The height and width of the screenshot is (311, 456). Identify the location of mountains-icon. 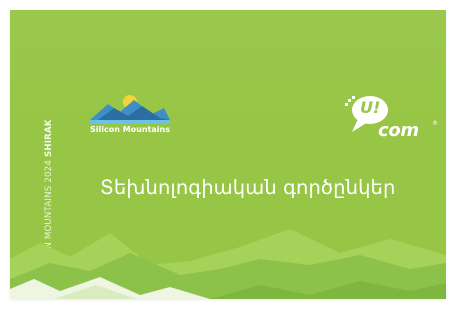
(130, 109).